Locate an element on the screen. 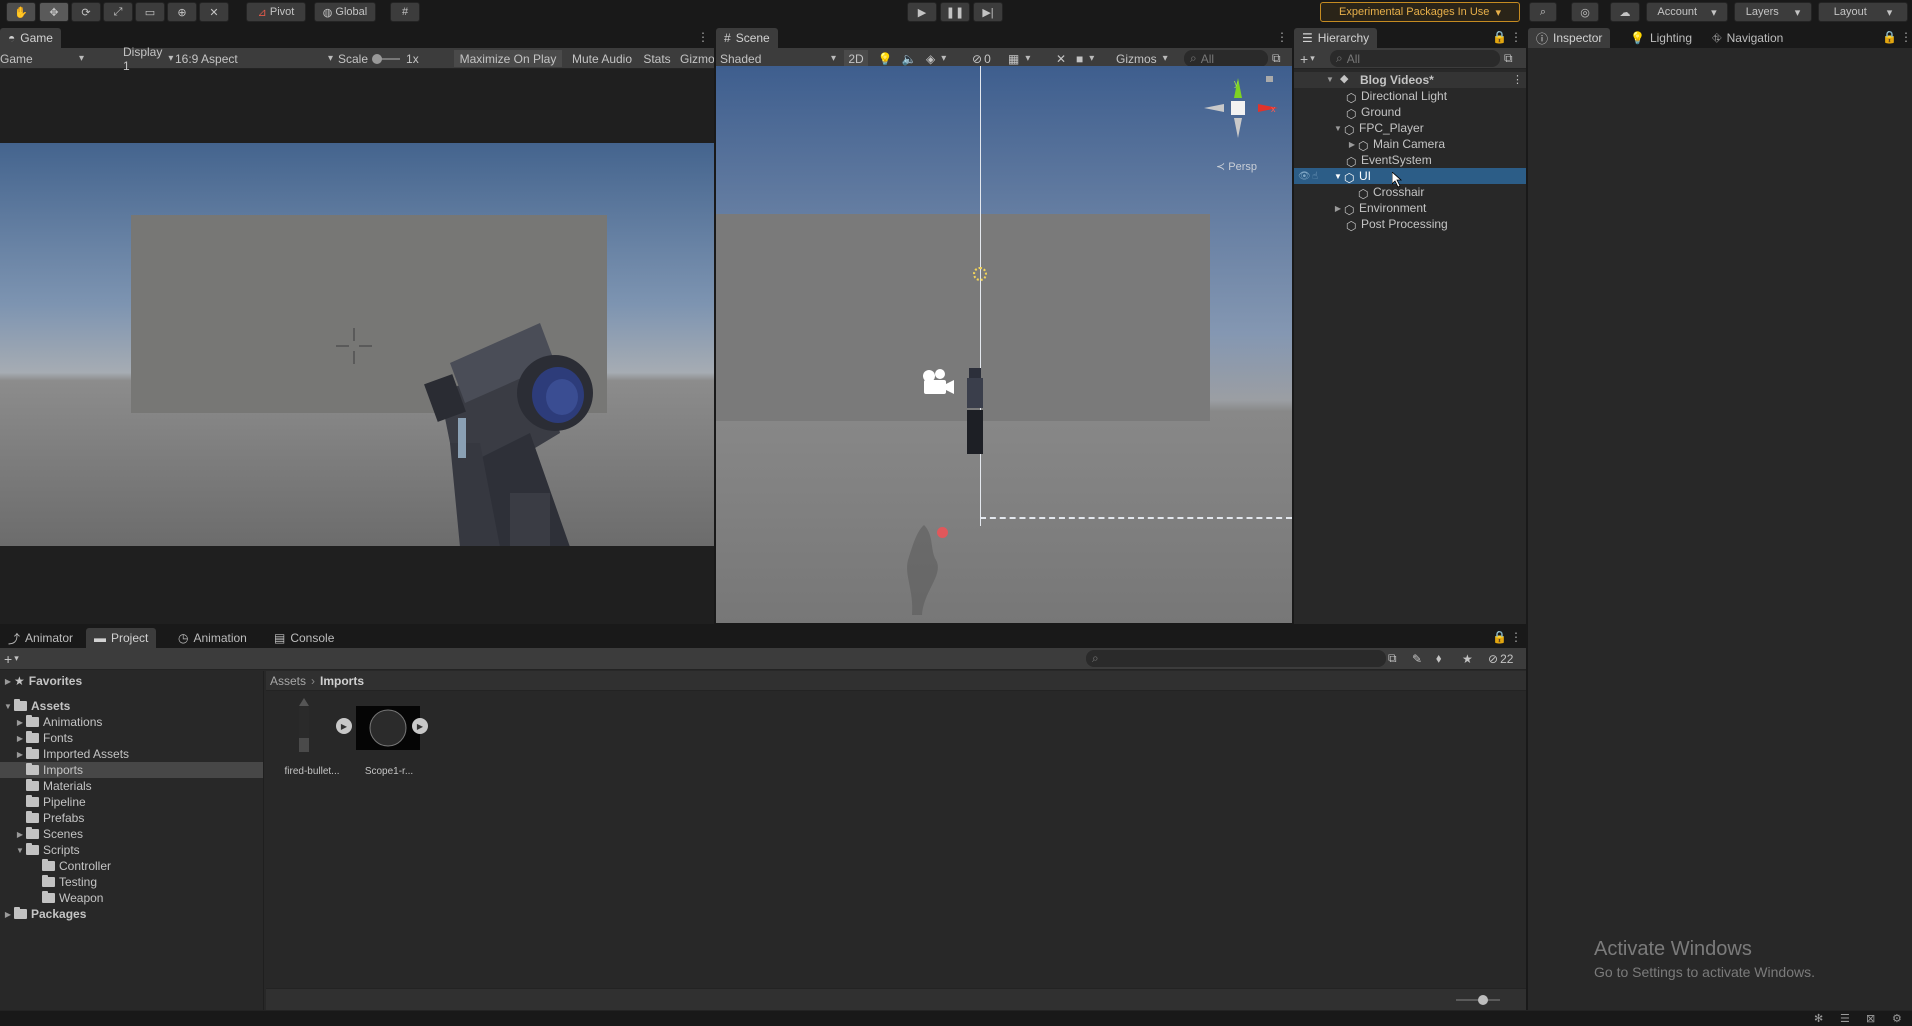  scene-search-options-button: ⧉ is located at coordinates (1280, 58).